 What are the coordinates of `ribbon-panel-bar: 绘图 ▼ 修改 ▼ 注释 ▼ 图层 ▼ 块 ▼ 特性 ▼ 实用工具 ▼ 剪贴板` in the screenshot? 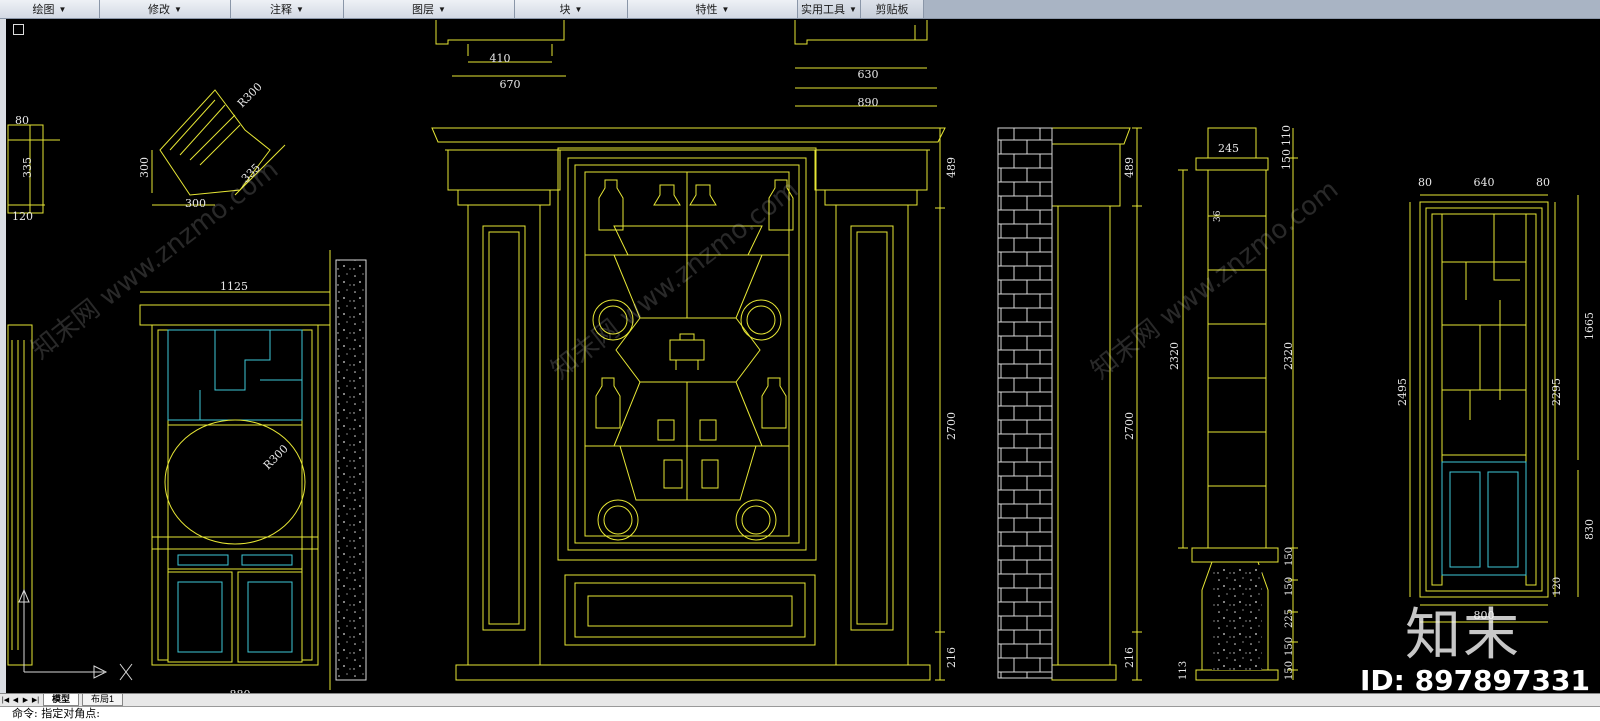 It's located at (800, 9).